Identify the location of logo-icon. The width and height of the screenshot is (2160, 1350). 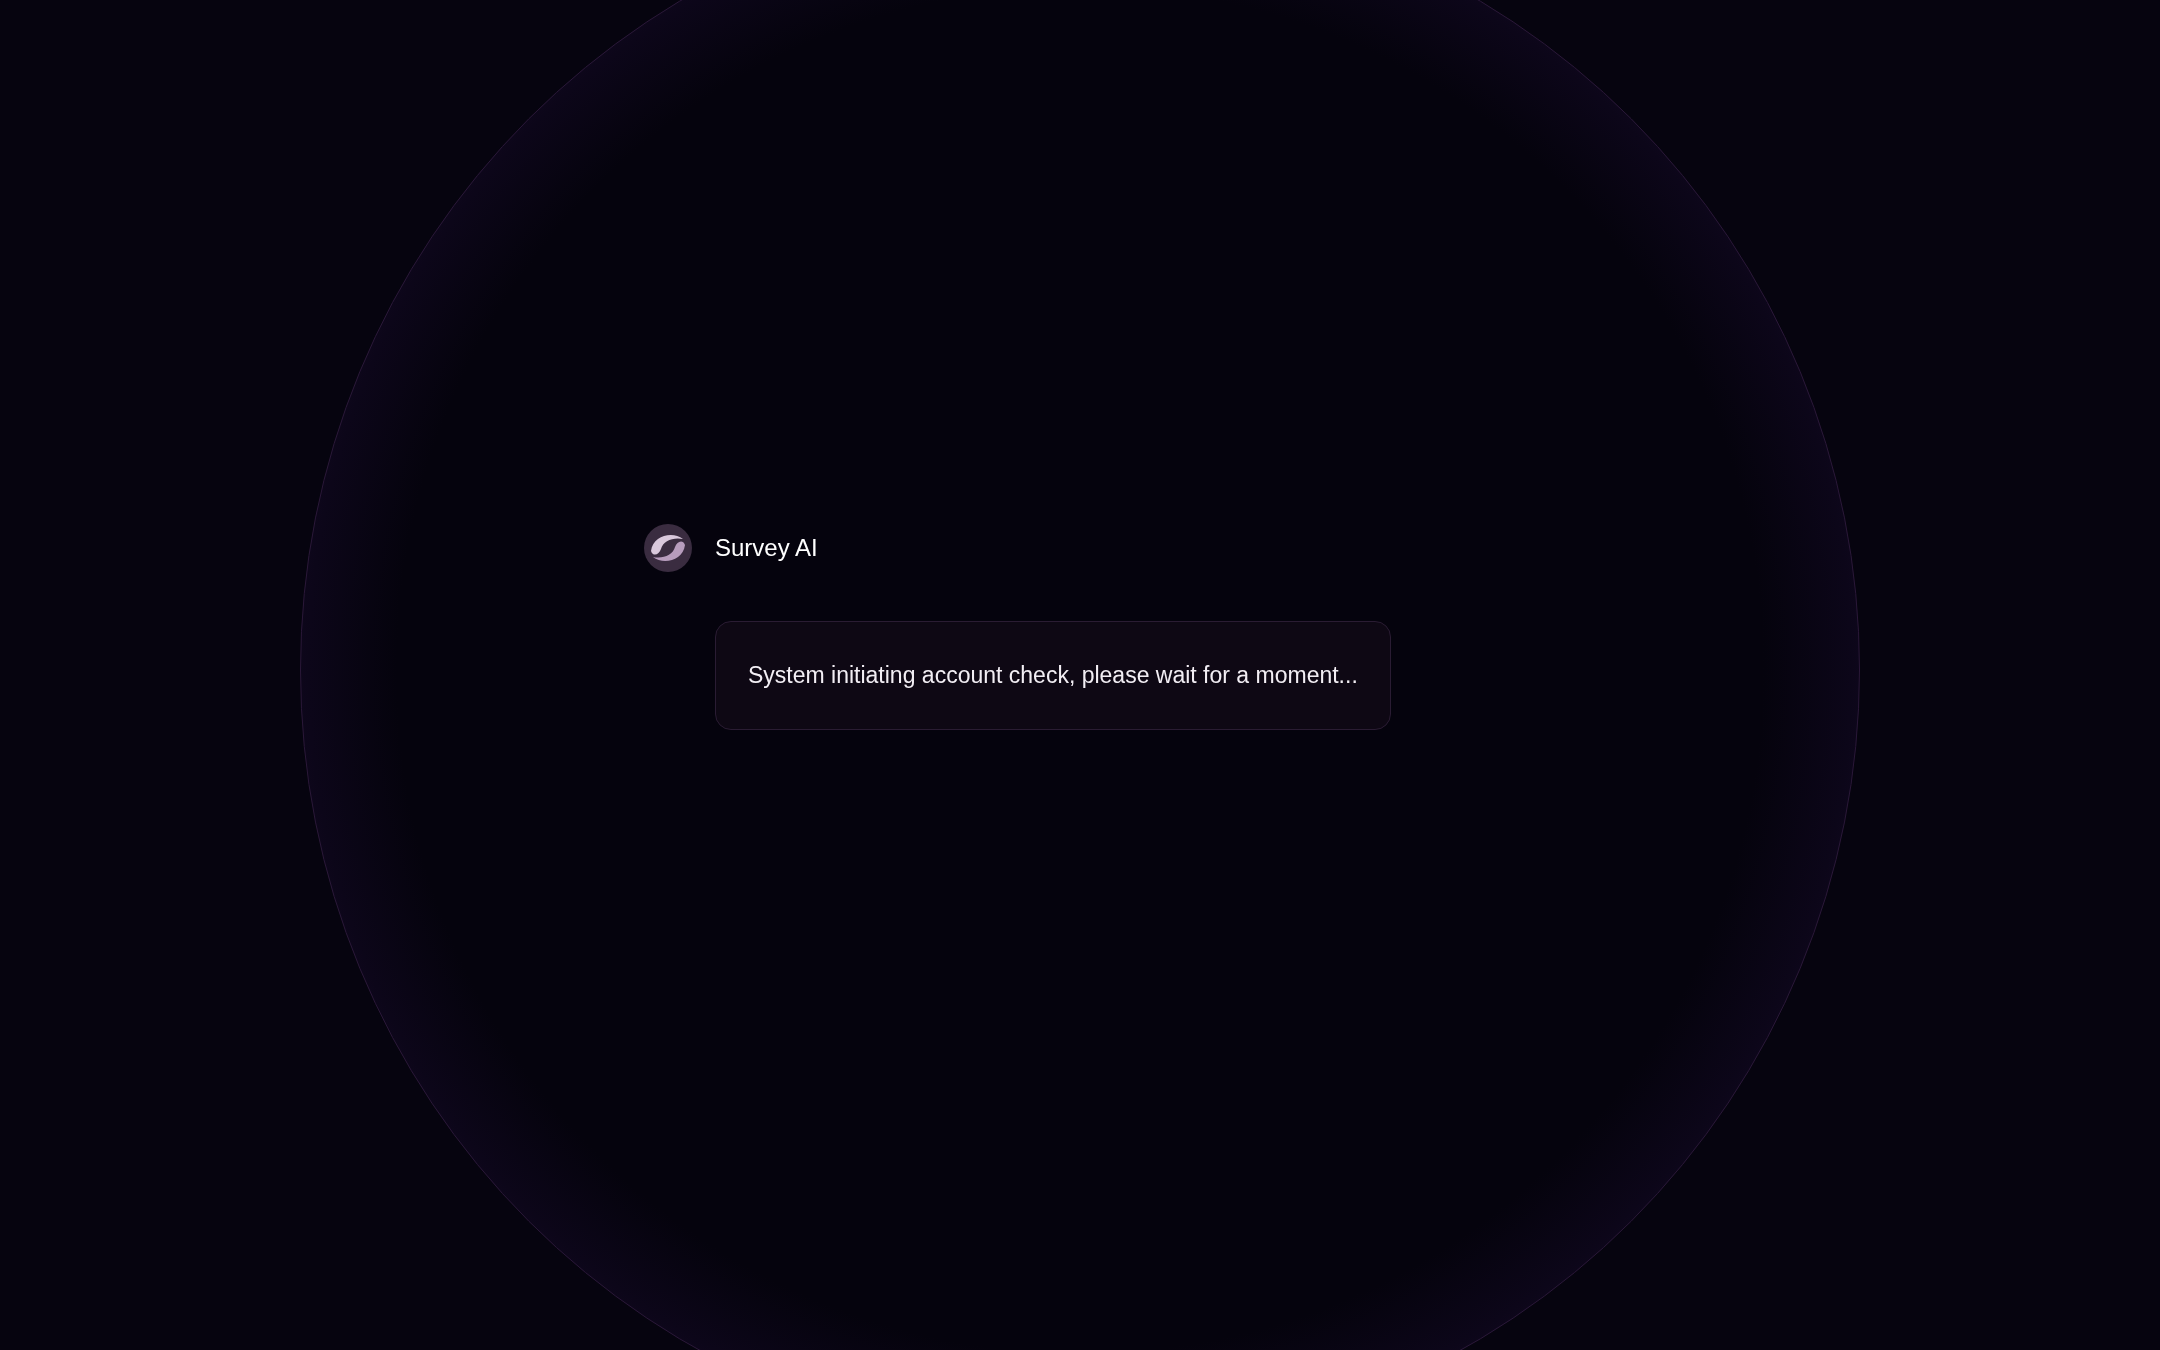
(668, 548).